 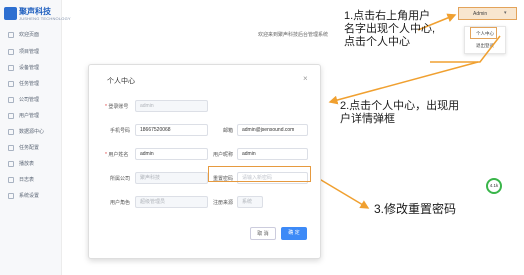 I want to click on phone-label: 手机号码, so click(x=120, y=131).